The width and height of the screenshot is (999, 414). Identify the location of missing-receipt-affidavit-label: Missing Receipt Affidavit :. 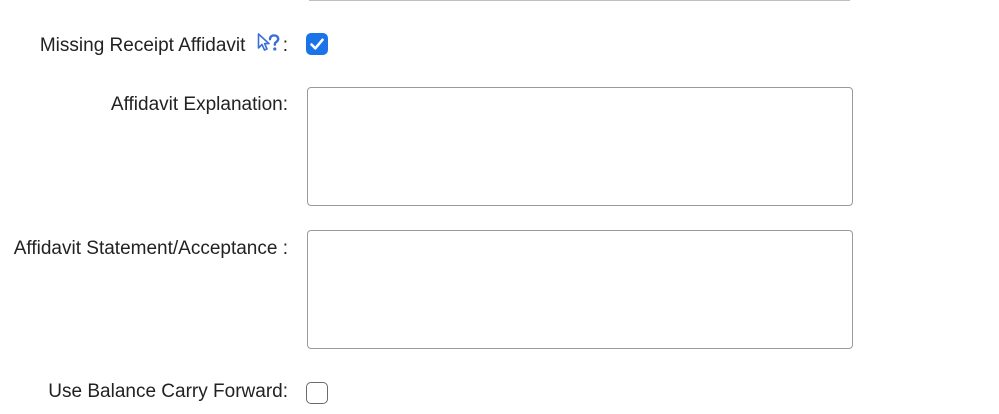
(164, 46).